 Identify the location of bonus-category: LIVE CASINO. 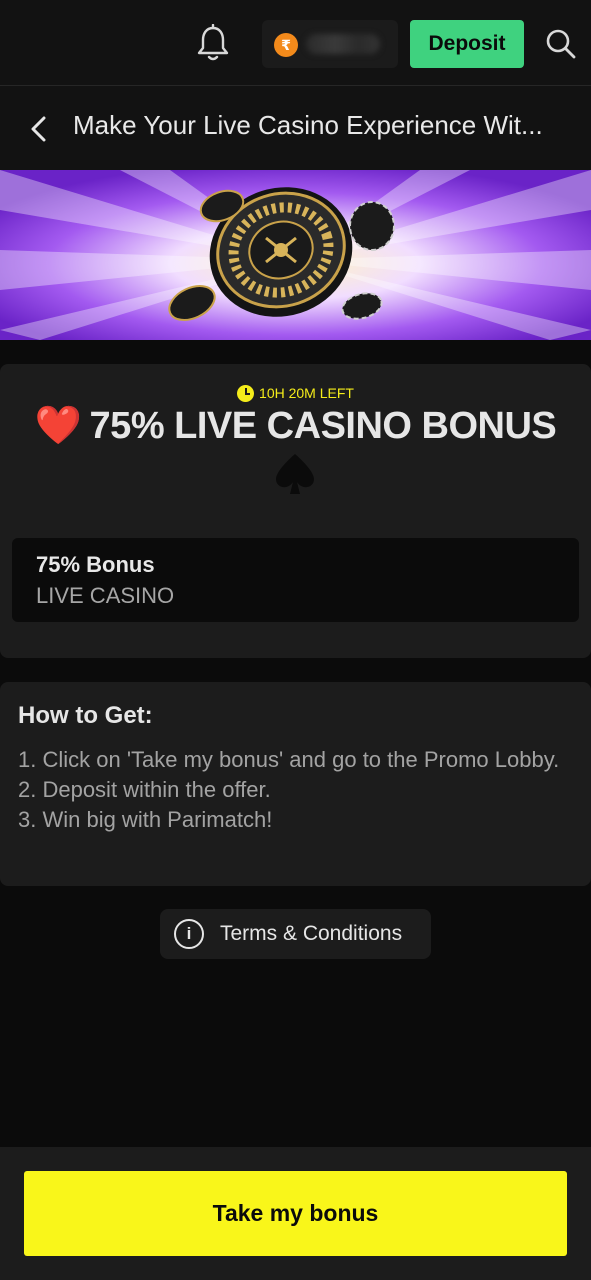
(105, 595).